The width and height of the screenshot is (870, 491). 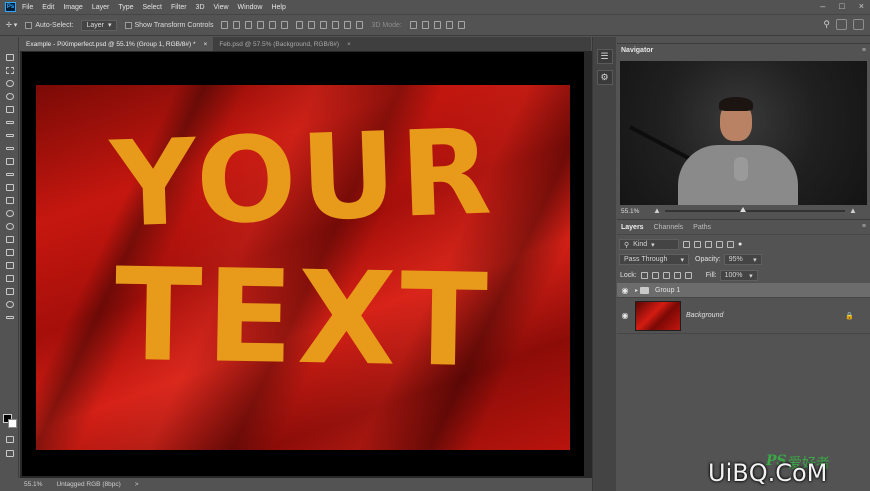 What do you see at coordinates (461, 25) in the screenshot?
I see `3d-scale-icon` at bounding box center [461, 25].